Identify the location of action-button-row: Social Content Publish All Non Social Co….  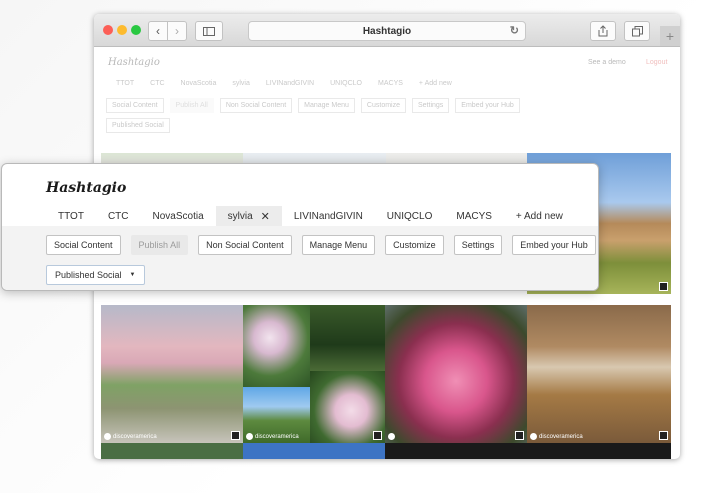
(321, 245).